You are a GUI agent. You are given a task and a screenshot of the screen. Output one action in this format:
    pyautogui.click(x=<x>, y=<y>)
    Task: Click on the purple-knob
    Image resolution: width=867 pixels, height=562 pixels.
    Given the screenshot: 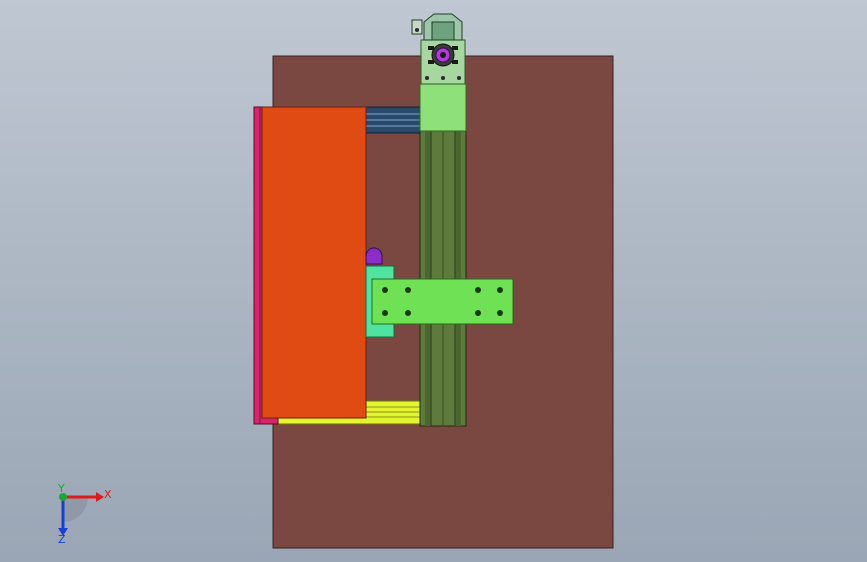 What is the action you would take?
    pyautogui.click(x=374, y=256)
    